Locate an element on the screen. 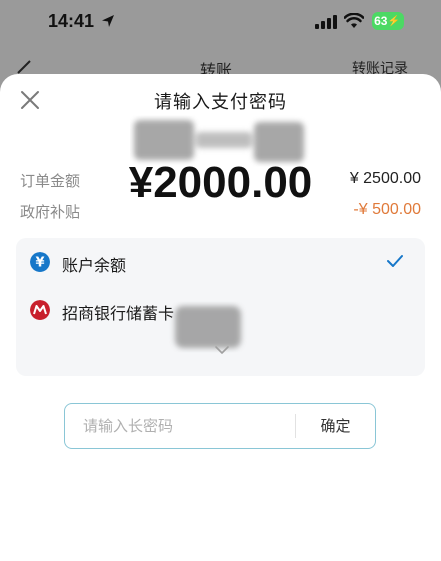 The image size is (441, 561). cmb-bank-icon is located at coordinates (40, 310).